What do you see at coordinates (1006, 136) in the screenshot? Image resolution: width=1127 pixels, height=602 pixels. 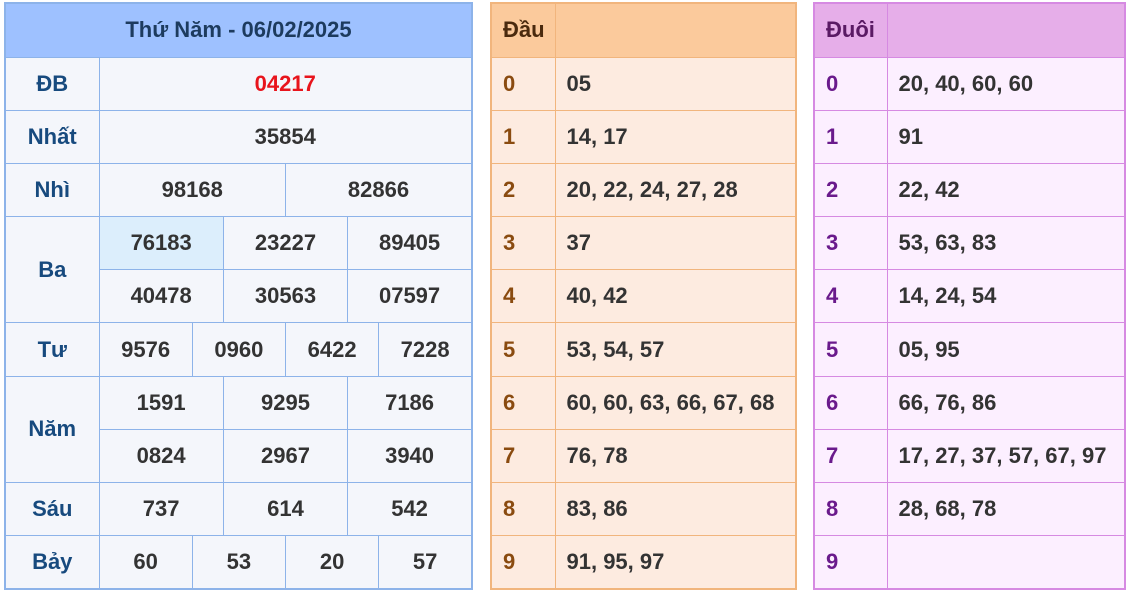 I see `duoi-value: 91` at bounding box center [1006, 136].